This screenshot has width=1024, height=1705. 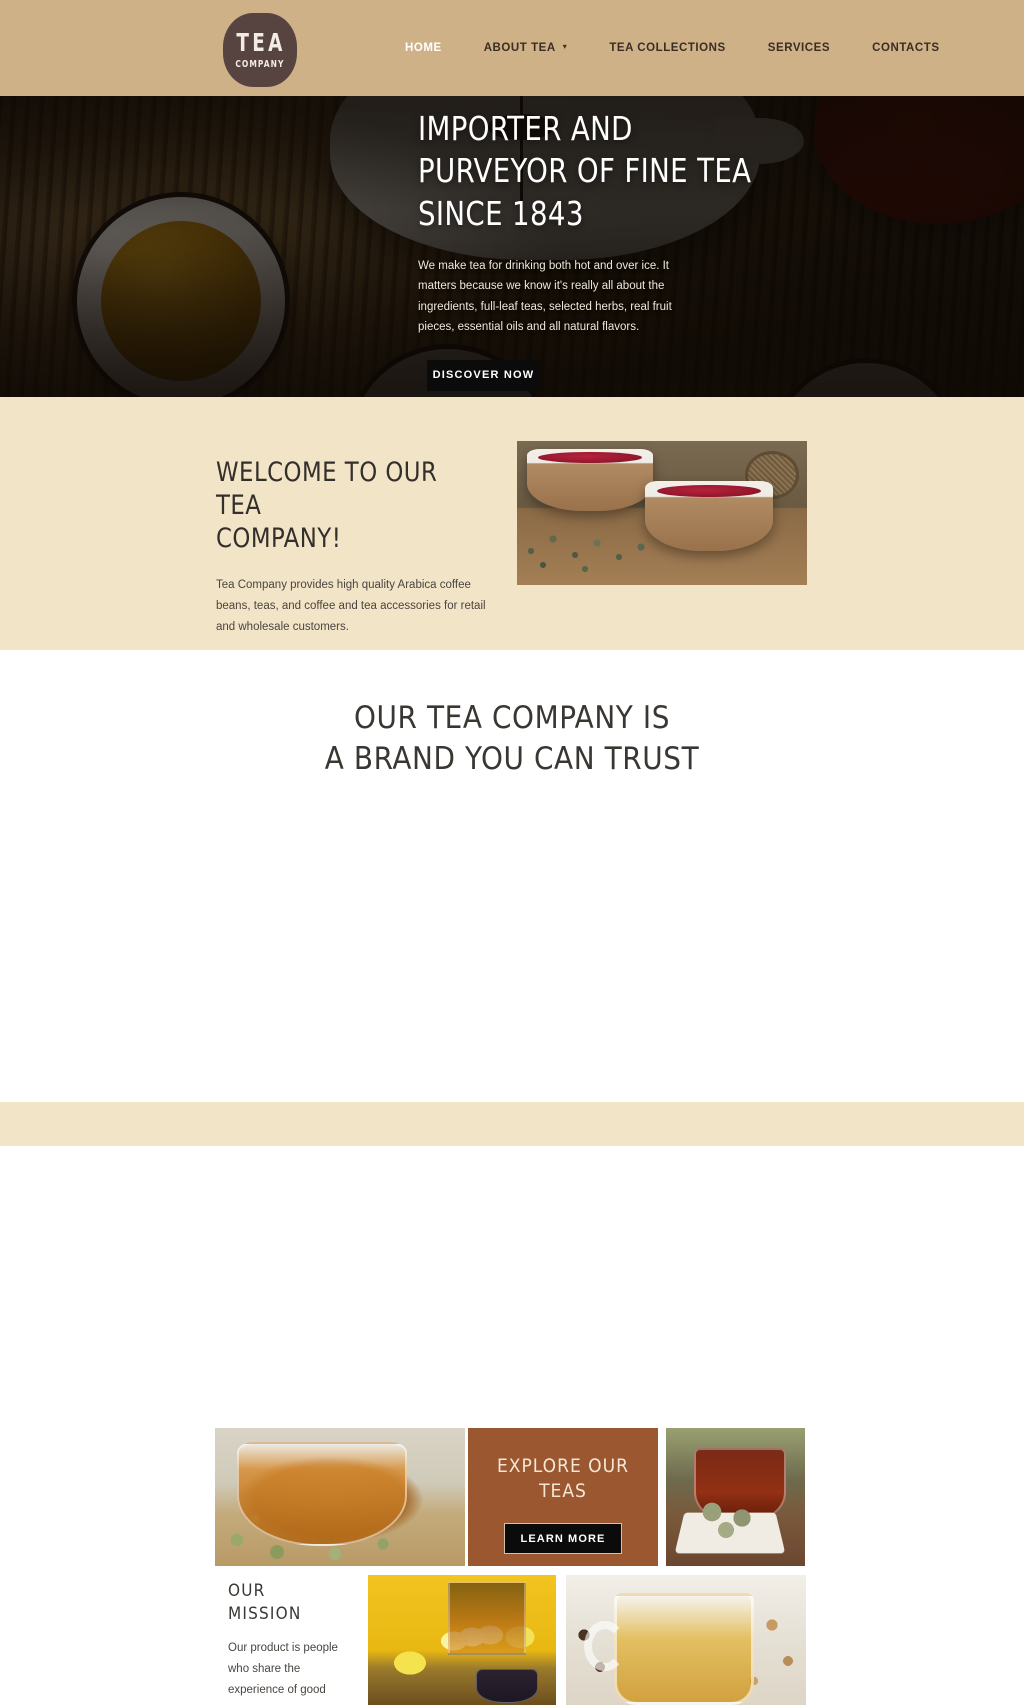 I want to click on nav-item-home-label: HOME, so click(x=423, y=48).